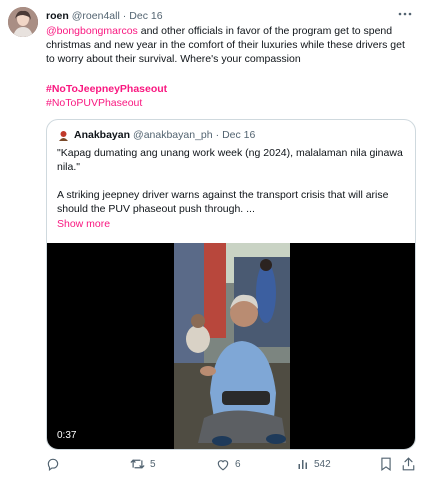 The height and width of the screenshot is (477, 425). I want to click on mention-link: @bongbongmarcos, so click(92, 31).